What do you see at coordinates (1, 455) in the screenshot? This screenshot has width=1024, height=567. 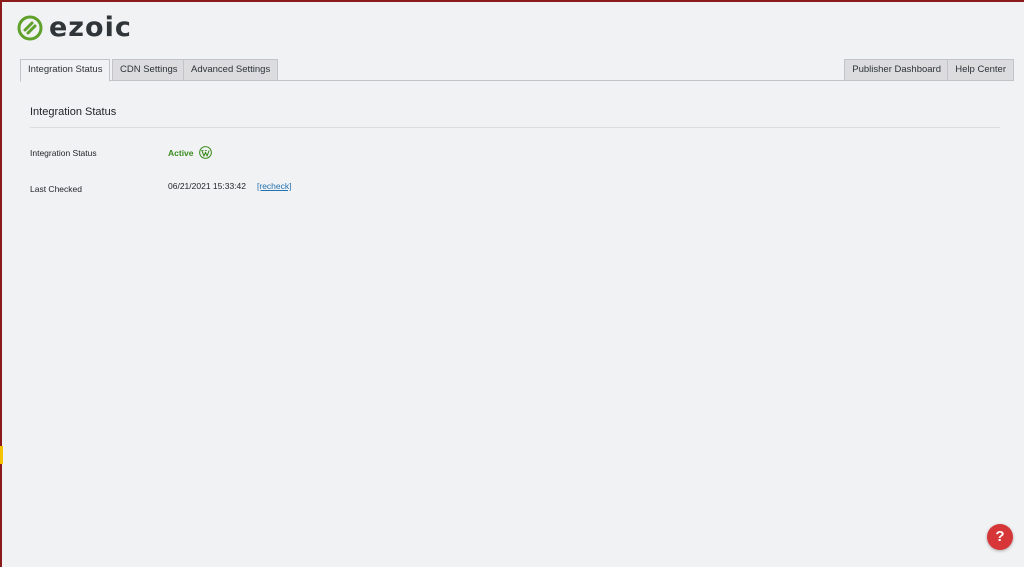 I see `window-edge-marker` at bounding box center [1, 455].